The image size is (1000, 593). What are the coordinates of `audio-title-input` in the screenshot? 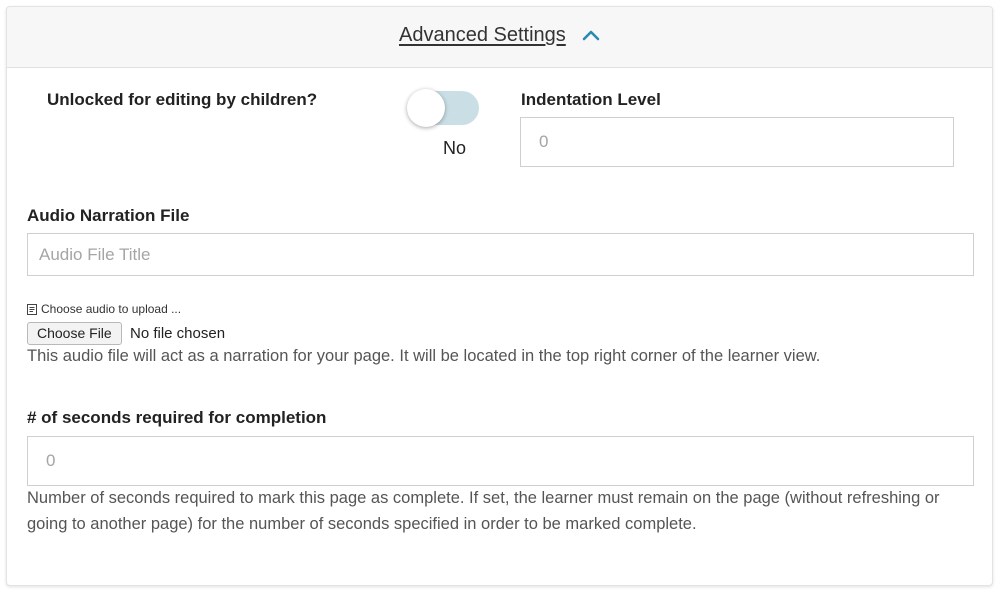 It's located at (500, 254).